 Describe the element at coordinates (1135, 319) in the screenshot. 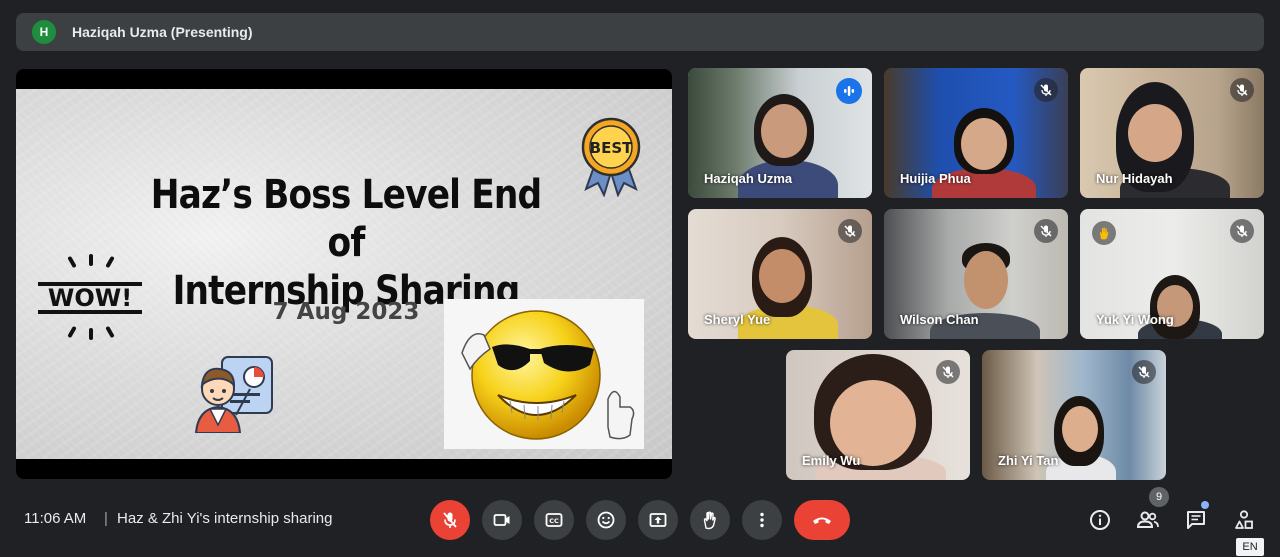

I see `participant-name: Yuk Yi Wong` at that location.